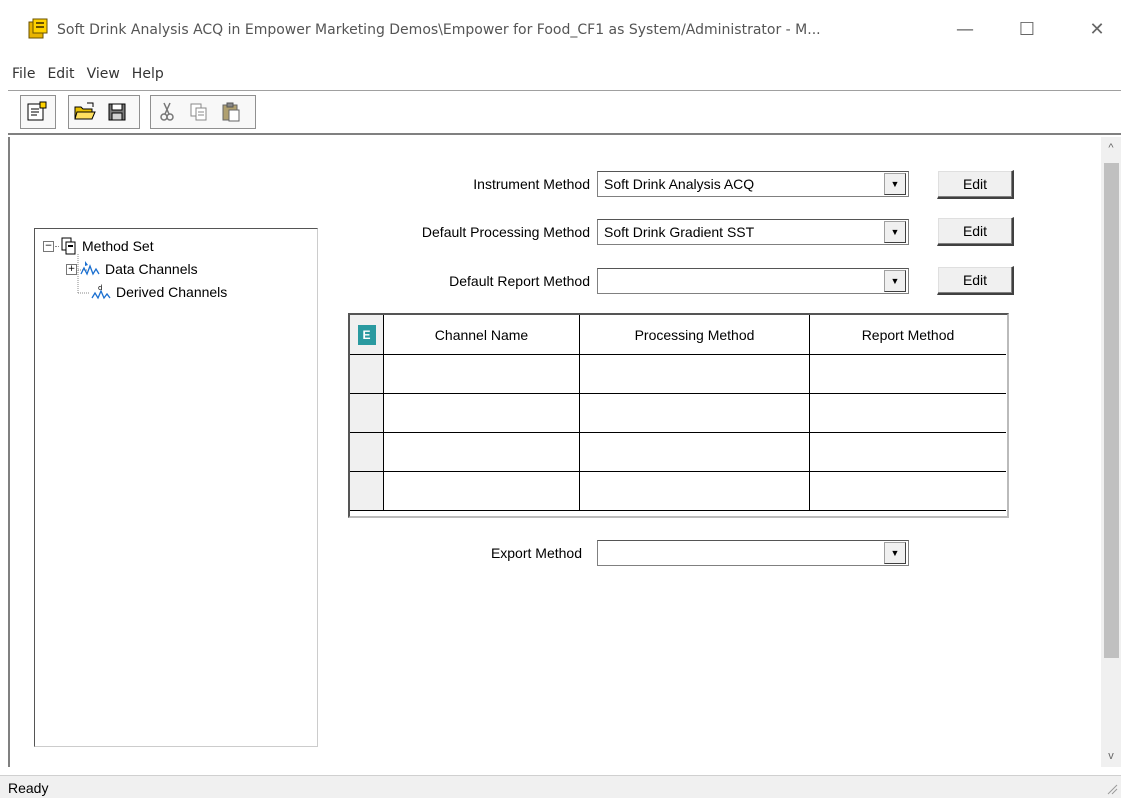 This screenshot has width=1121, height=798. What do you see at coordinates (975, 280) in the screenshot?
I see `default-report-method-edit-button: Edit` at bounding box center [975, 280].